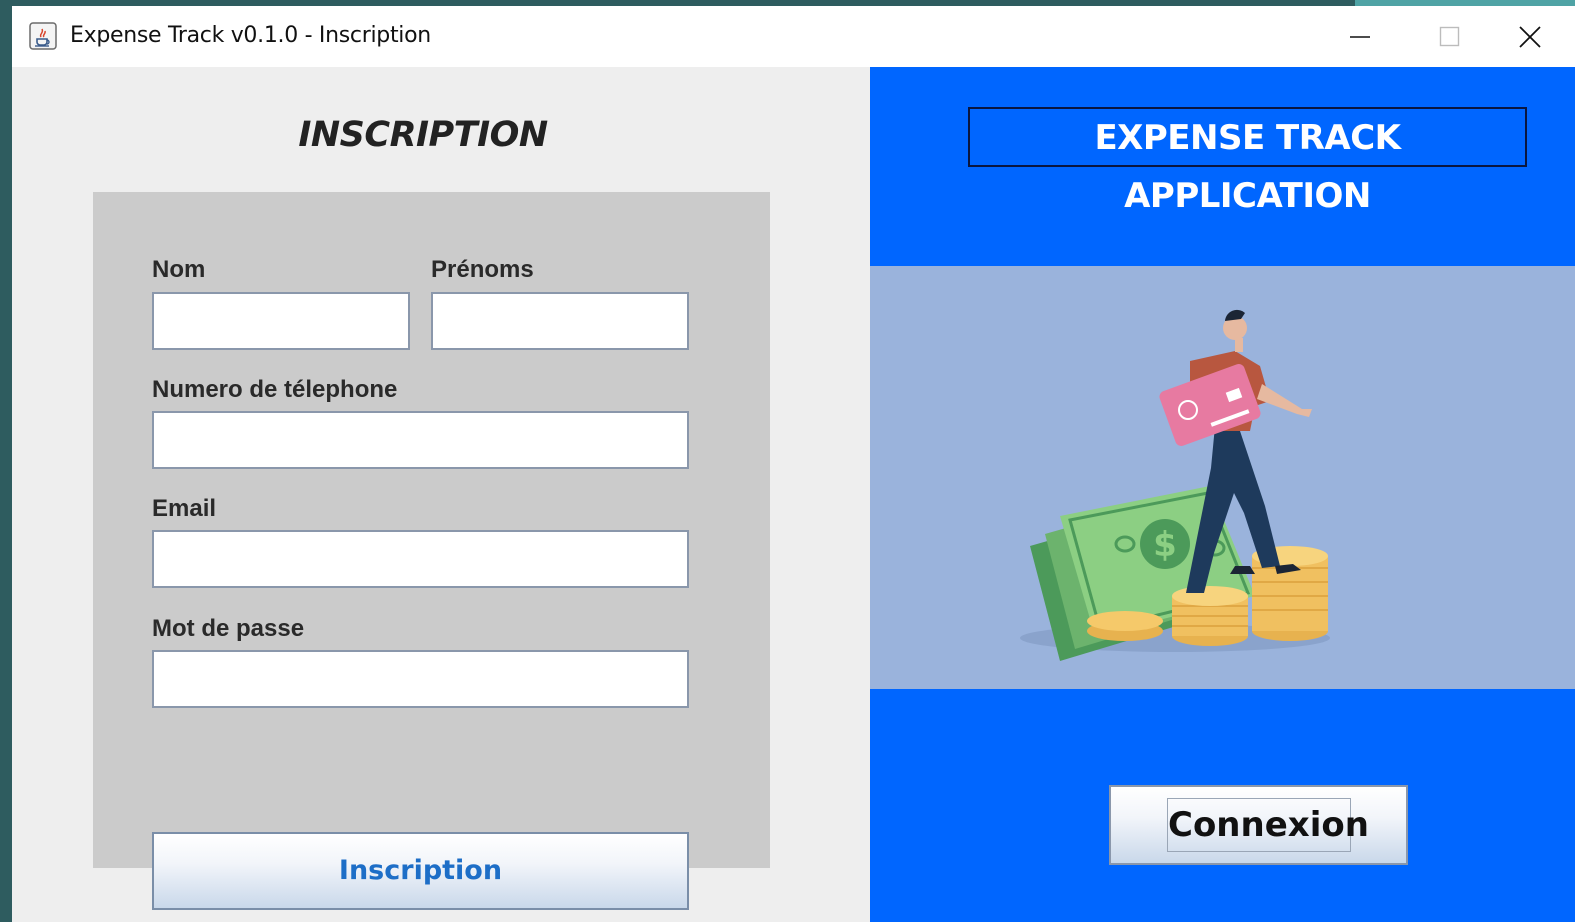 Image resolution: width=1575 pixels, height=922 pixels. I want to click on telephone-field, so click(420, 440).